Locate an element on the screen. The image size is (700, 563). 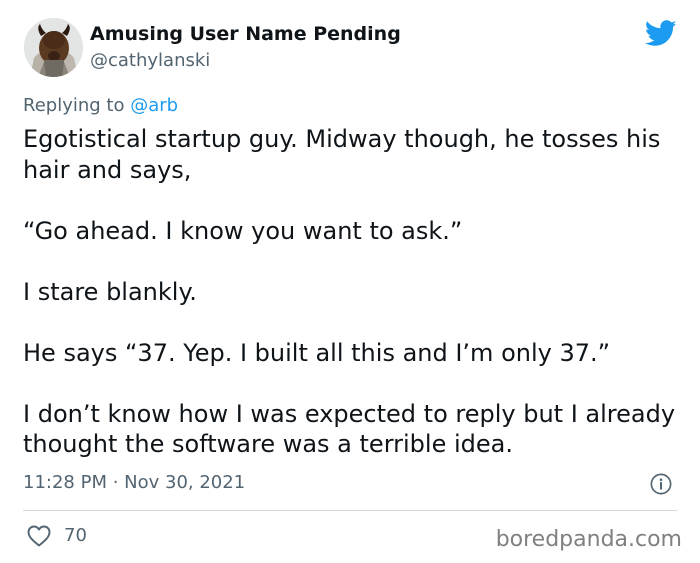
tweet-paragraph: “Go ahead. I know you want to ask.” is located at coordinates (243, 230).